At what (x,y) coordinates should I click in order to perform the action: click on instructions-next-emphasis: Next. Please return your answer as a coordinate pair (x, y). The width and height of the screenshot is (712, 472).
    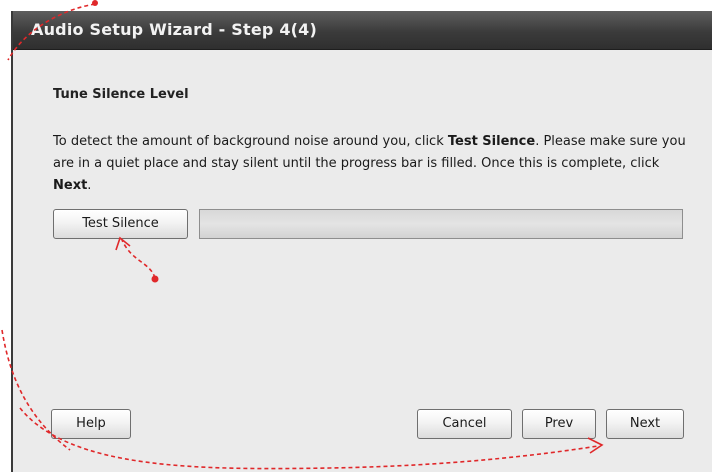
    Looking at the image, I should click on (70, 185).